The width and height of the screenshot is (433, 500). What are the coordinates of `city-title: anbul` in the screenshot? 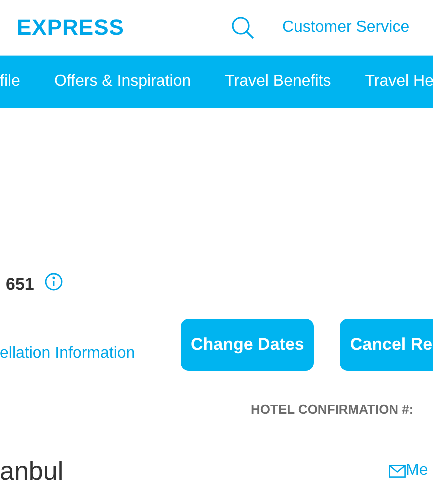 It's located at (32, 471).